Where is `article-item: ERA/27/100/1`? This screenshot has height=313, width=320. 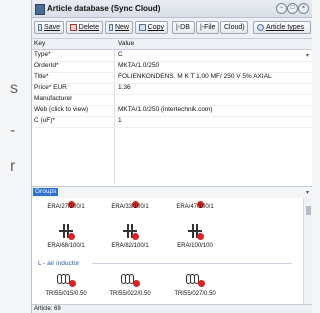
article-item: ERA/27/100/1 is located at coordinates (66, 205).